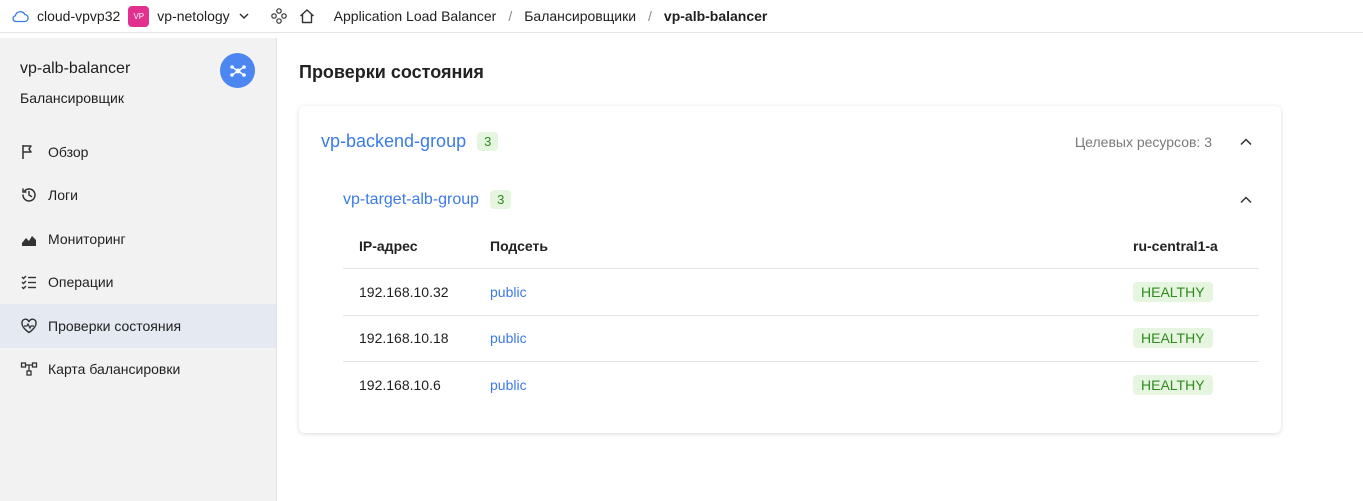 This screenshot has width=1363, height=501. What do you see at coordinates (68, 151) in the screenshot?
I see `sidebar-item-label: Обзор` at bounding box center [68, 151].